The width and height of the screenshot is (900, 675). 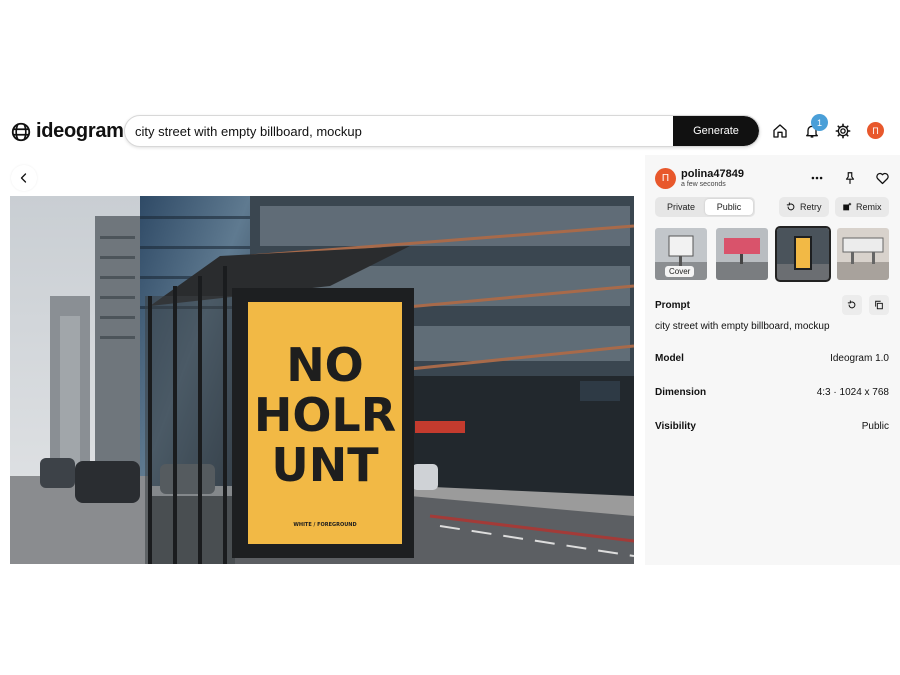 I want to click on retry-button: Retry, so click(x=804, y=207).